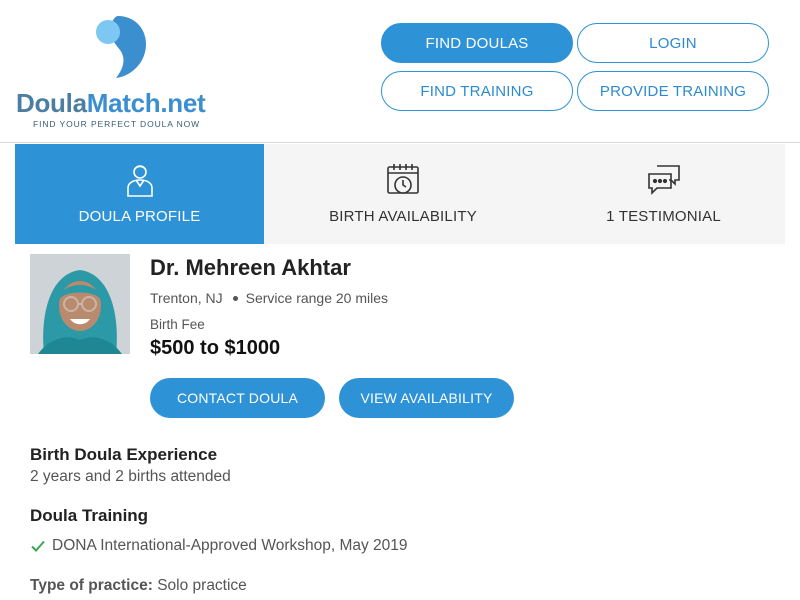 Image resolution: width=800 pixels, height=600 pixels. Describe the element at coordinates (202, 585) in the screenshot. I see `practice-type-value: Solo practice` at that location.